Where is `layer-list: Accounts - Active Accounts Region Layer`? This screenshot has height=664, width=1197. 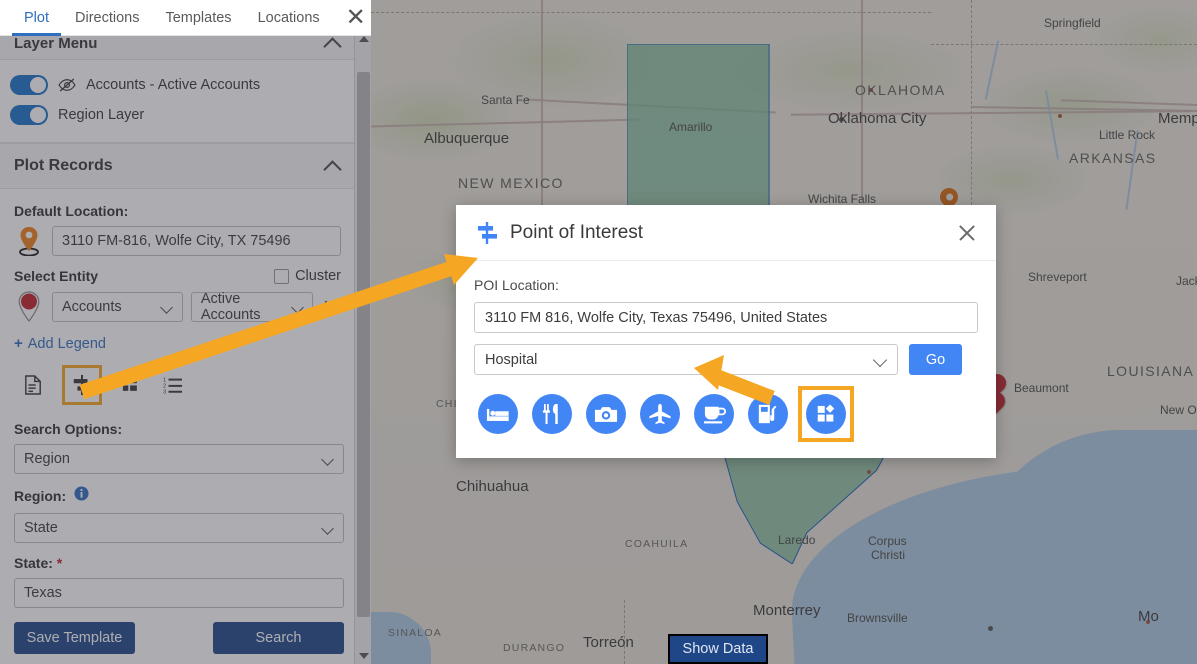 layer-list: Accounts - Active Accounts Region Layer is located at coordinates (177, 101).